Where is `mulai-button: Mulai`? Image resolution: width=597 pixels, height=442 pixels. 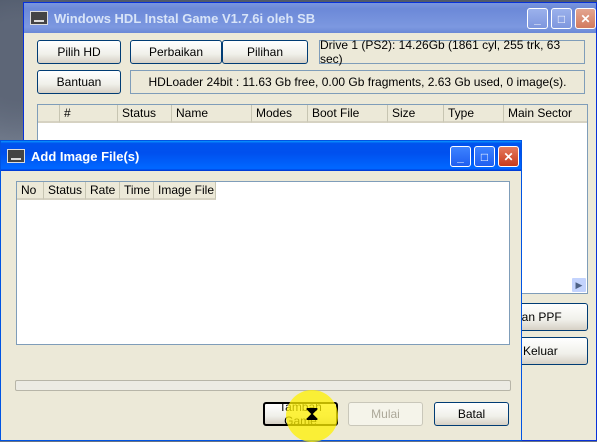
mulai-button: Mulai is located at coordinates (385, 414).